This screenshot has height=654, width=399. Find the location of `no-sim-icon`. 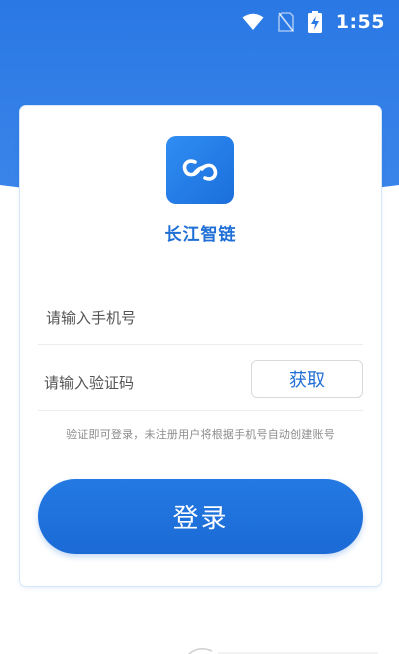

no-sim-icon is located at coordinates (285, 22).